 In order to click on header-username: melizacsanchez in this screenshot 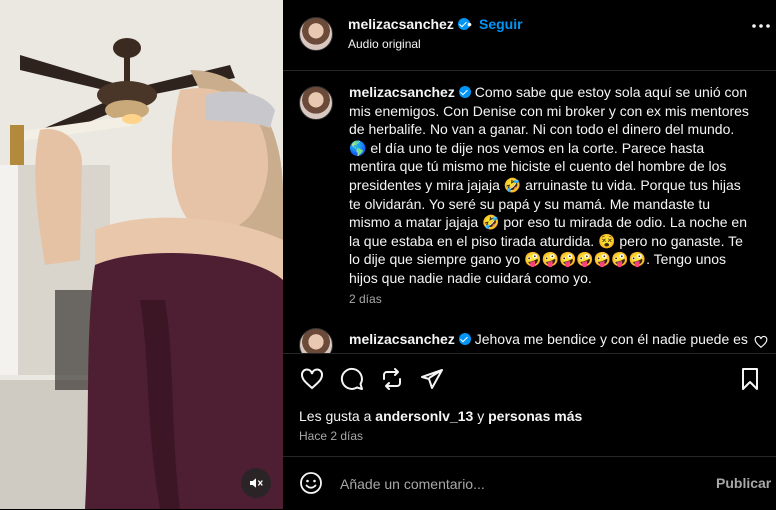, I will do `click(401, 24)`.